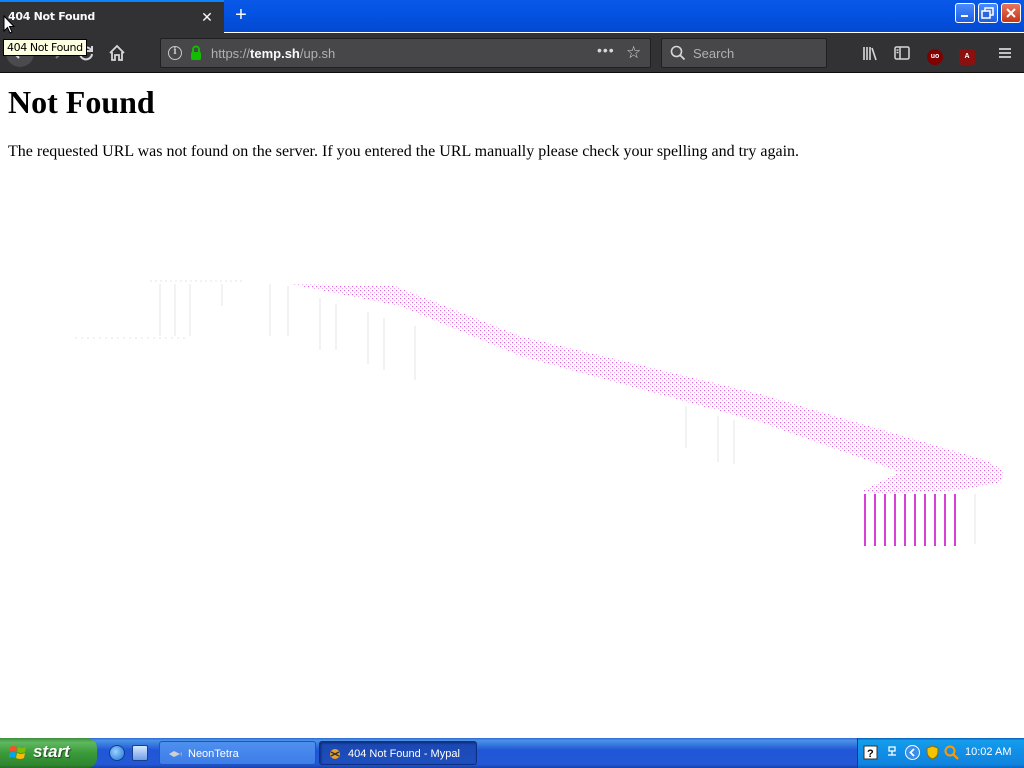 The image size is (1024, 768). I want to click on url-host: temp.sh, so click(275, 53).